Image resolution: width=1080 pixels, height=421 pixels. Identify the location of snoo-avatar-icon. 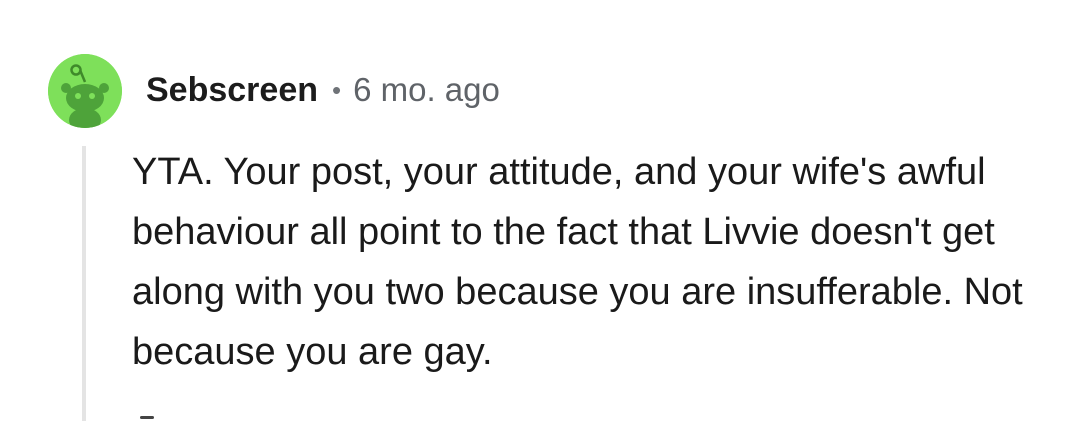
(85, 91).